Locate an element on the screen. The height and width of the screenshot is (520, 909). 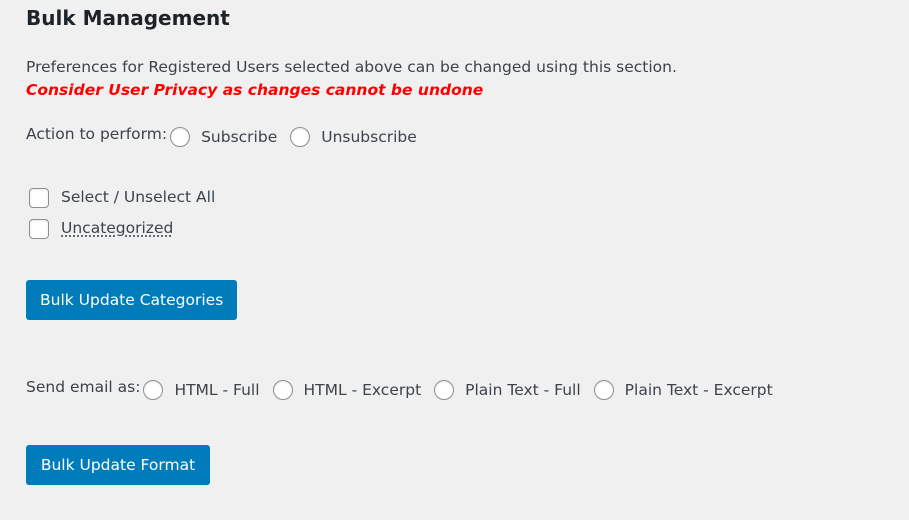
html-excerpt-radio is located at coordinates (282, 390).